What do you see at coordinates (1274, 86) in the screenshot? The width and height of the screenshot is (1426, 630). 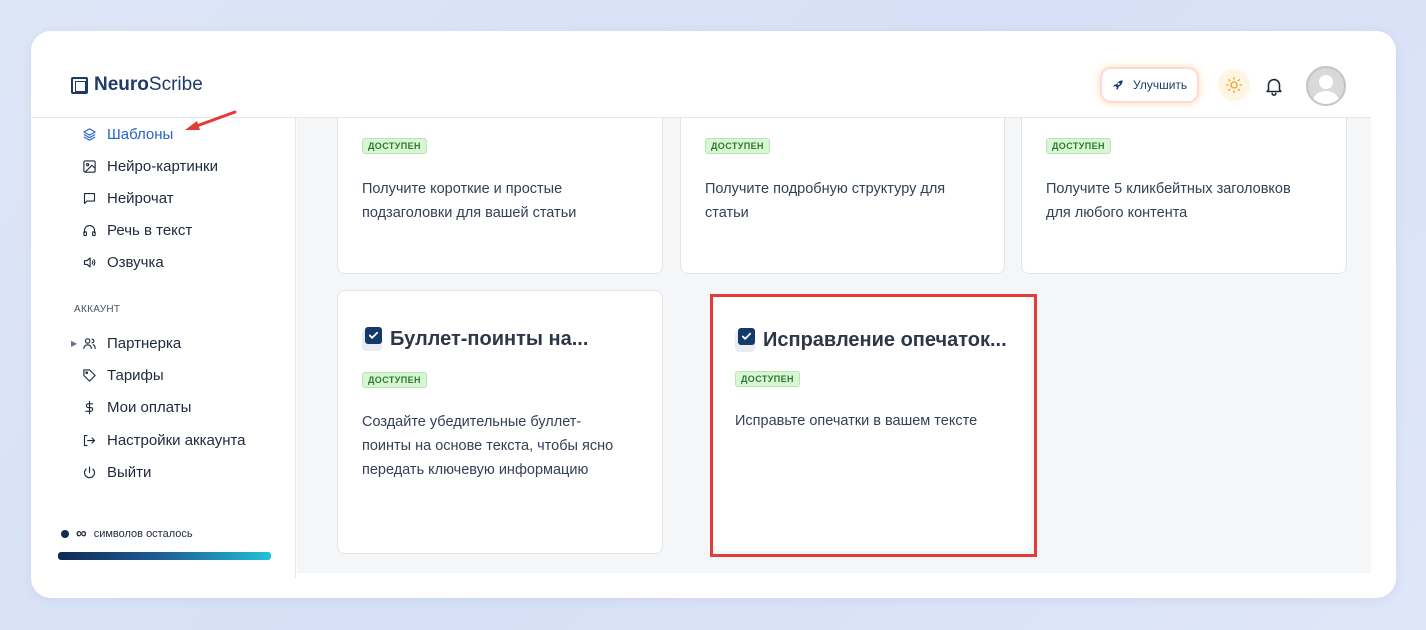 I see `bell-icon` at bounding box center [1274, 86].